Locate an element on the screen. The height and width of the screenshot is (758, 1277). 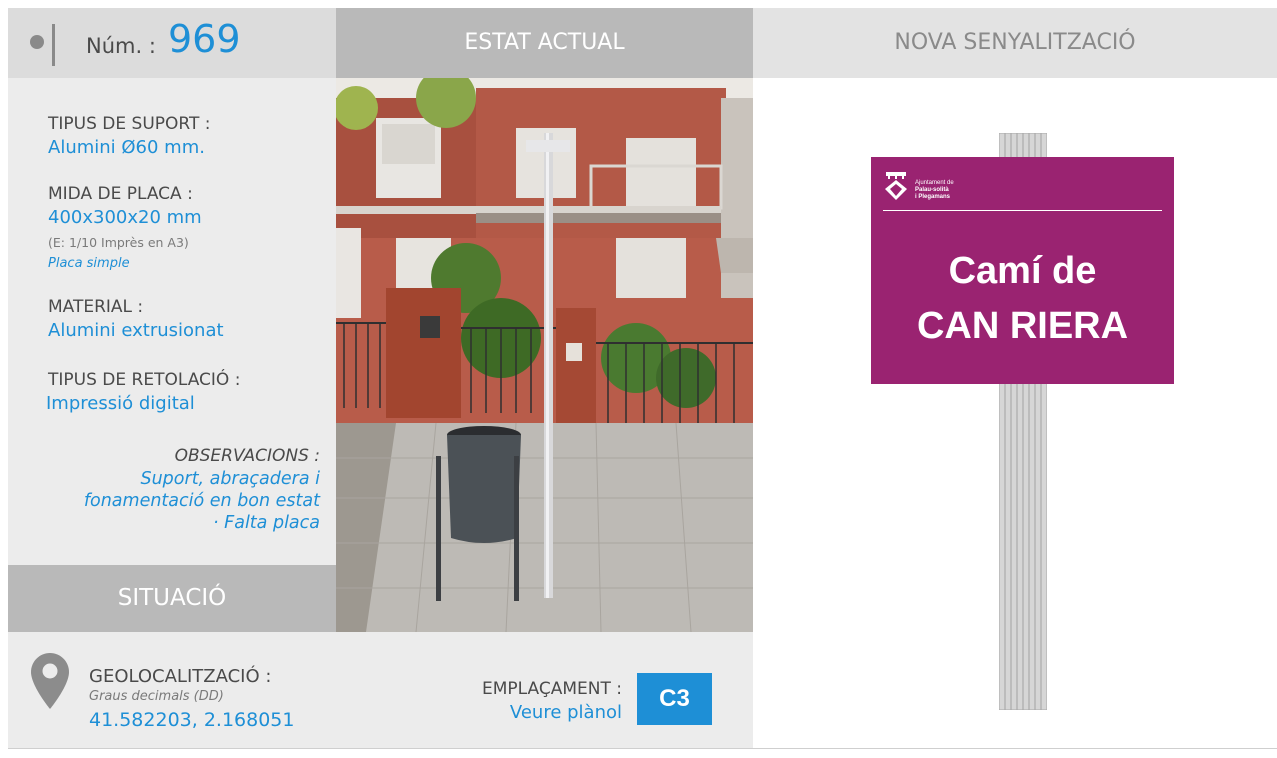
retolacio-value: Impressió digital is located at coordinates (120, 403).